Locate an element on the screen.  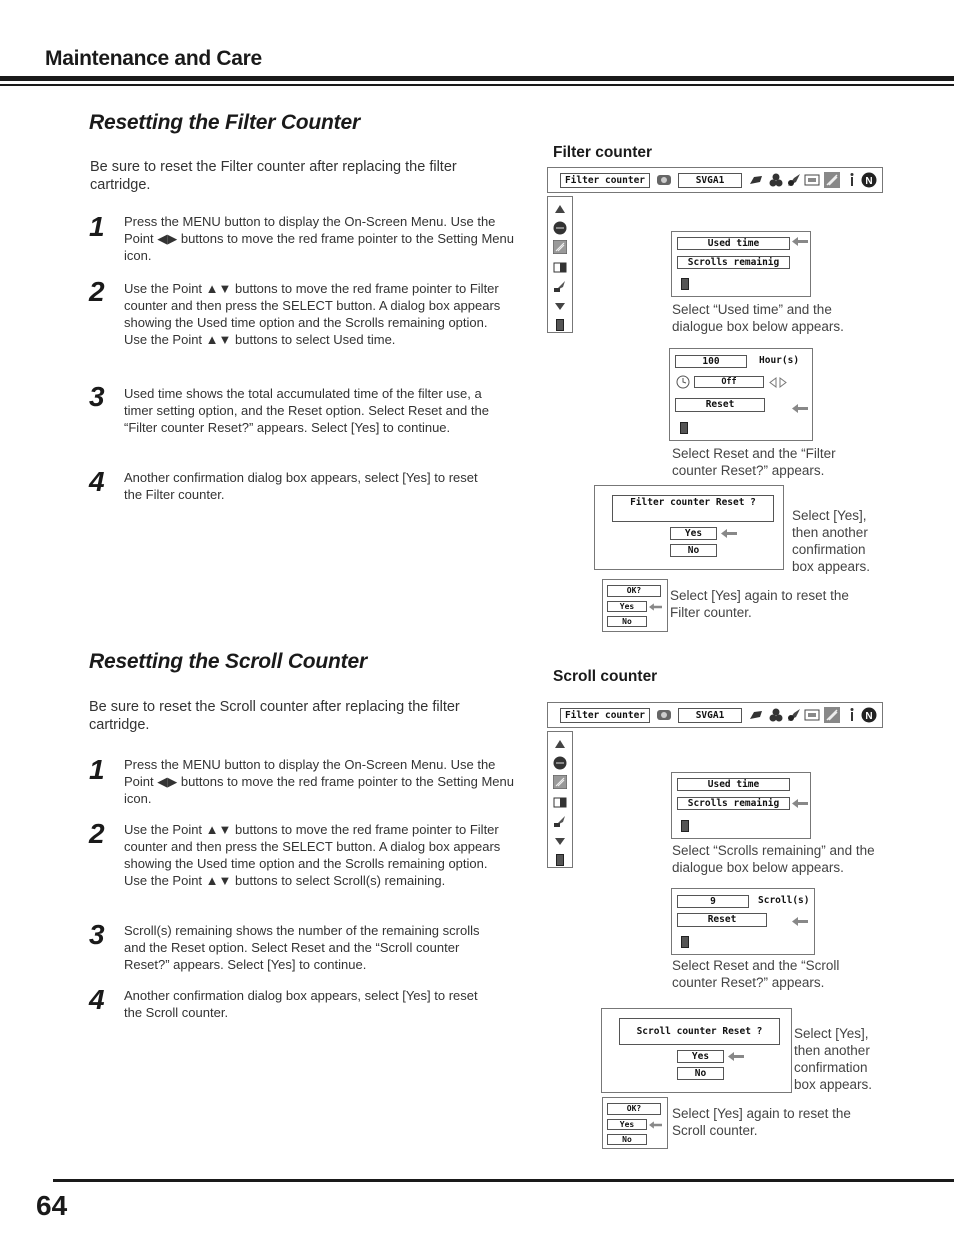
screen-icon is located at coordinates (812, 715).